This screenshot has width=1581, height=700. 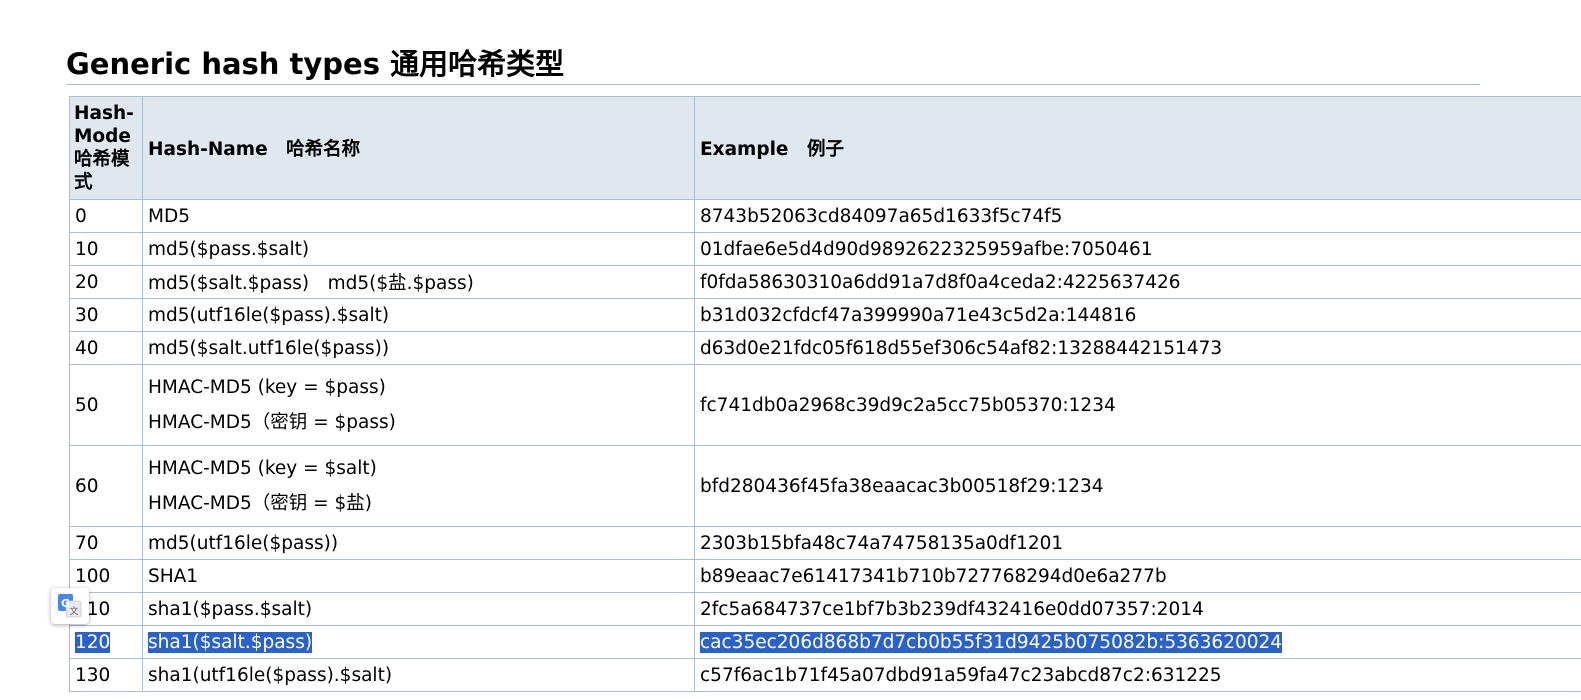 I want to click on example-value: bfd280436f45fa38eaacac3b00518f29:1234, so click(x=902, y=486).